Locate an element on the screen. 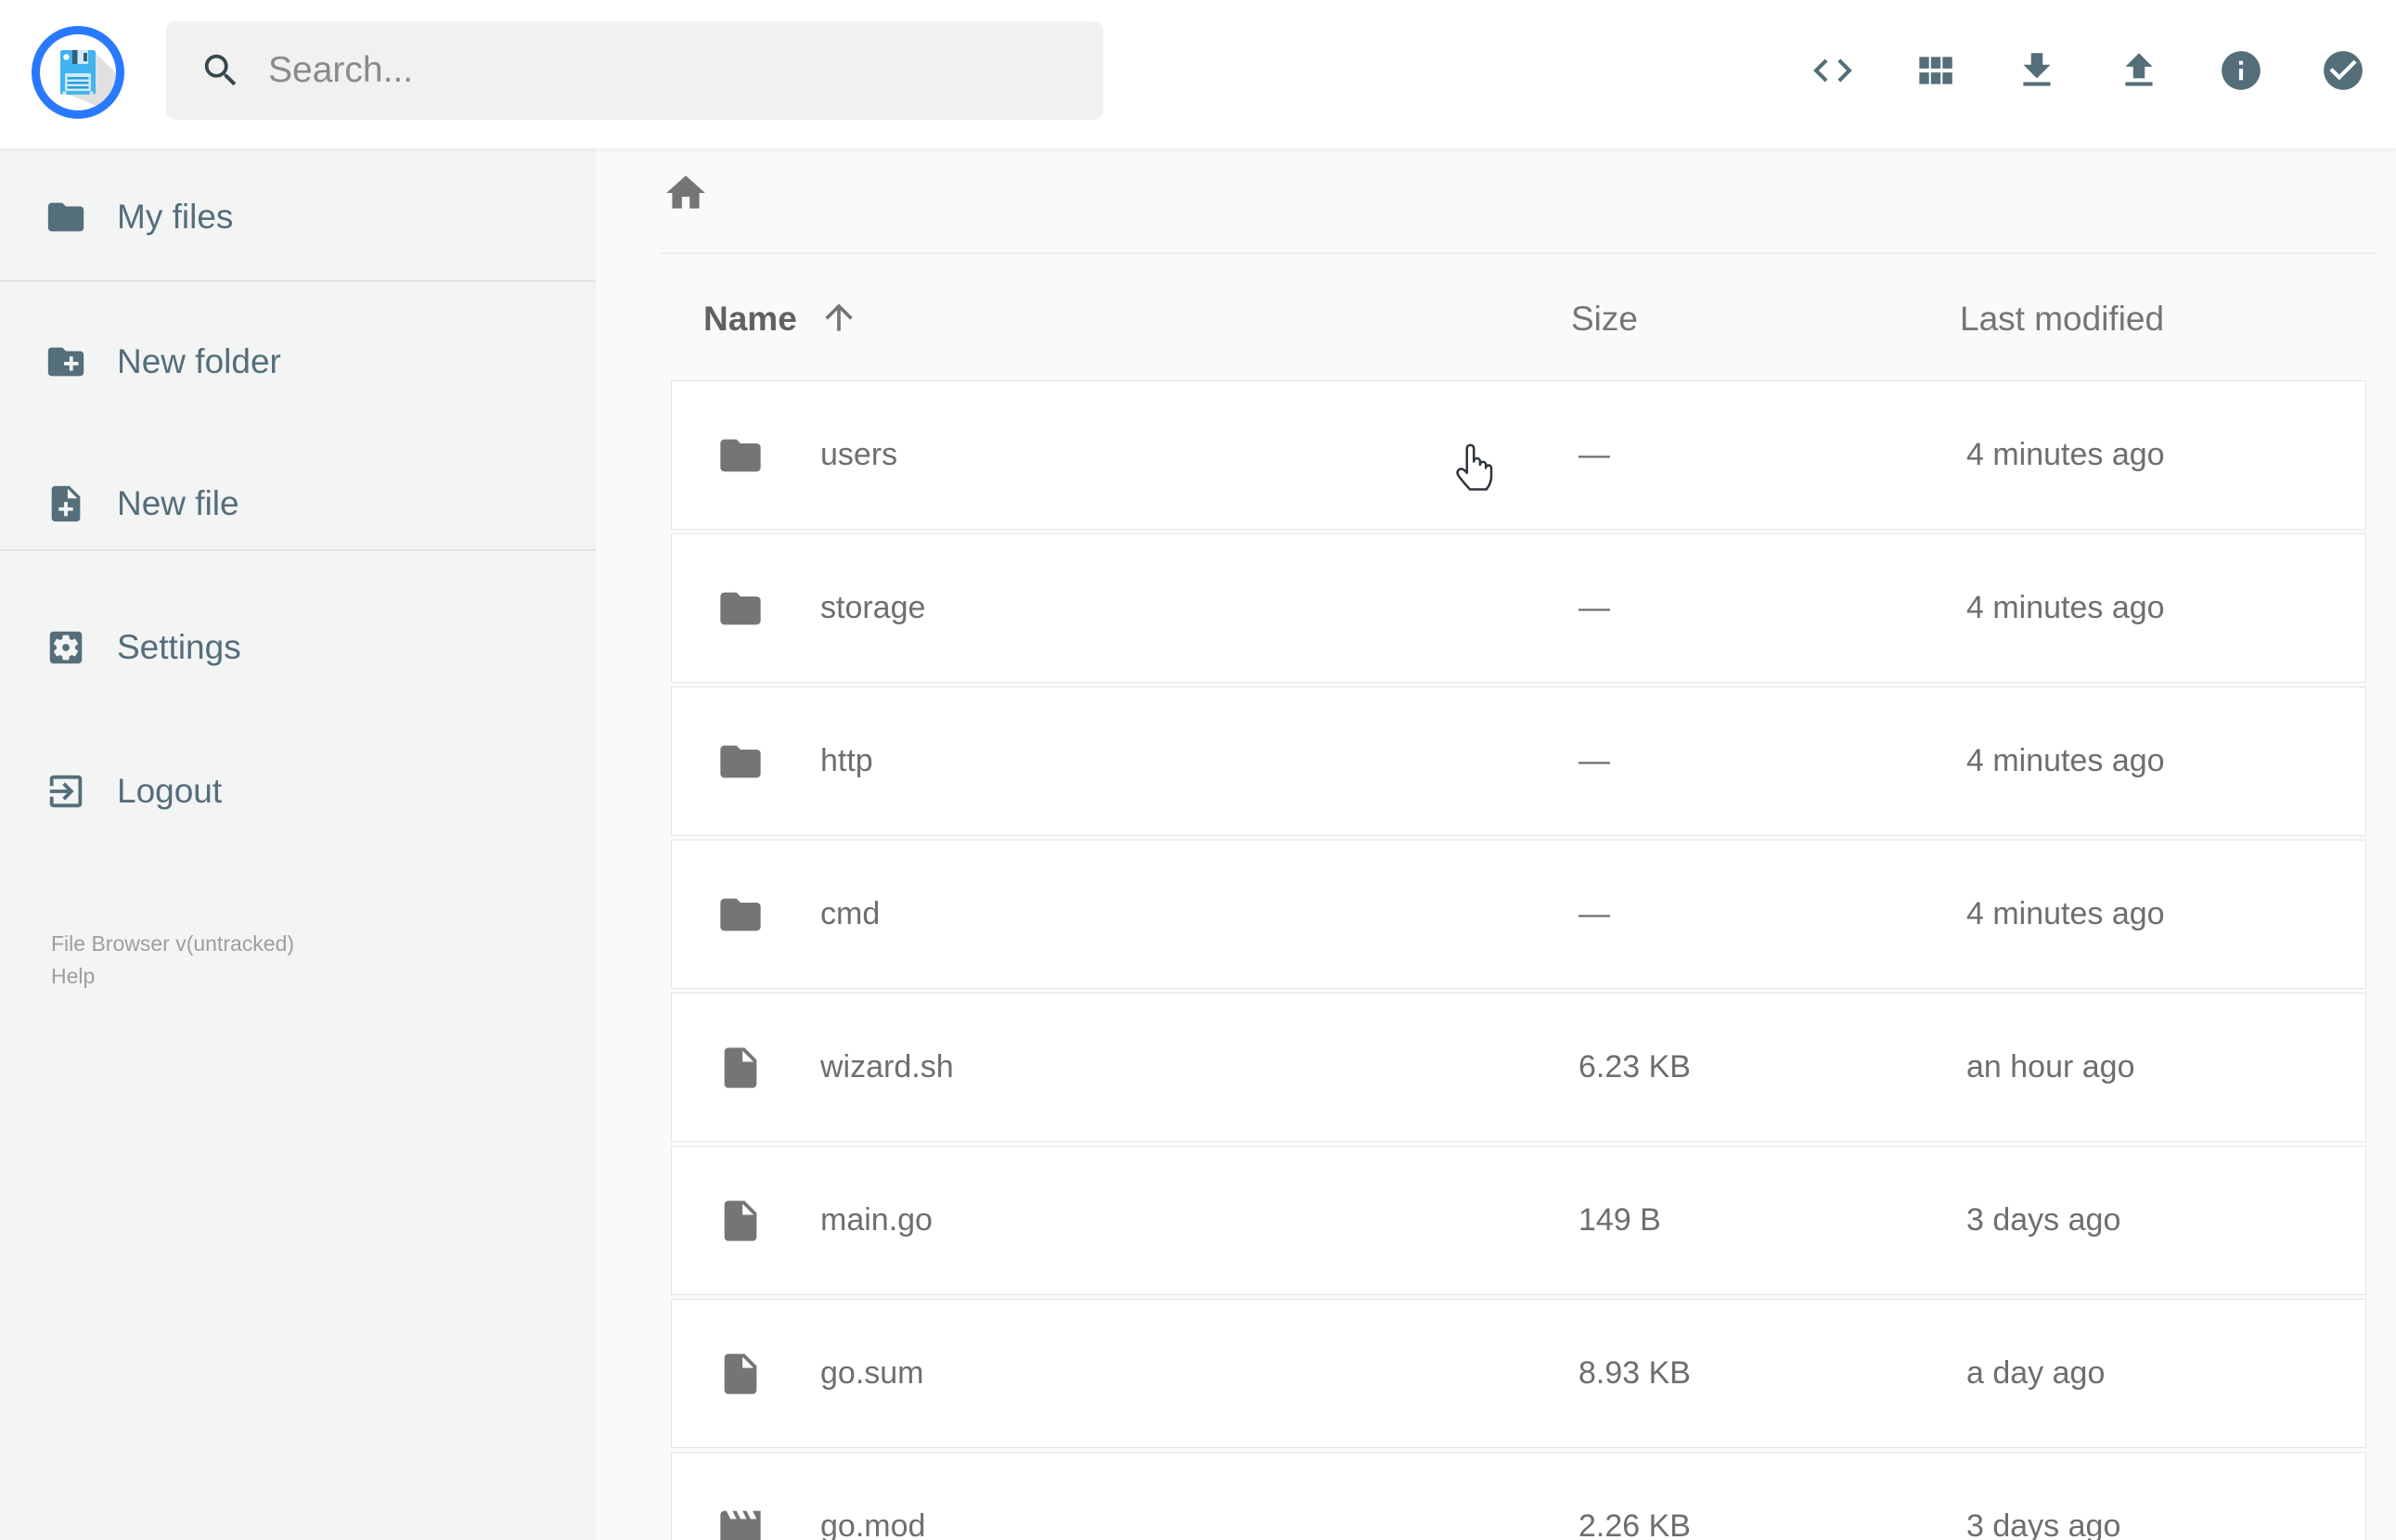 Image resolution: width=2396 pixels, height=1540 pixels. filebrowser-logo-icon is located at coordinates (78, 72).